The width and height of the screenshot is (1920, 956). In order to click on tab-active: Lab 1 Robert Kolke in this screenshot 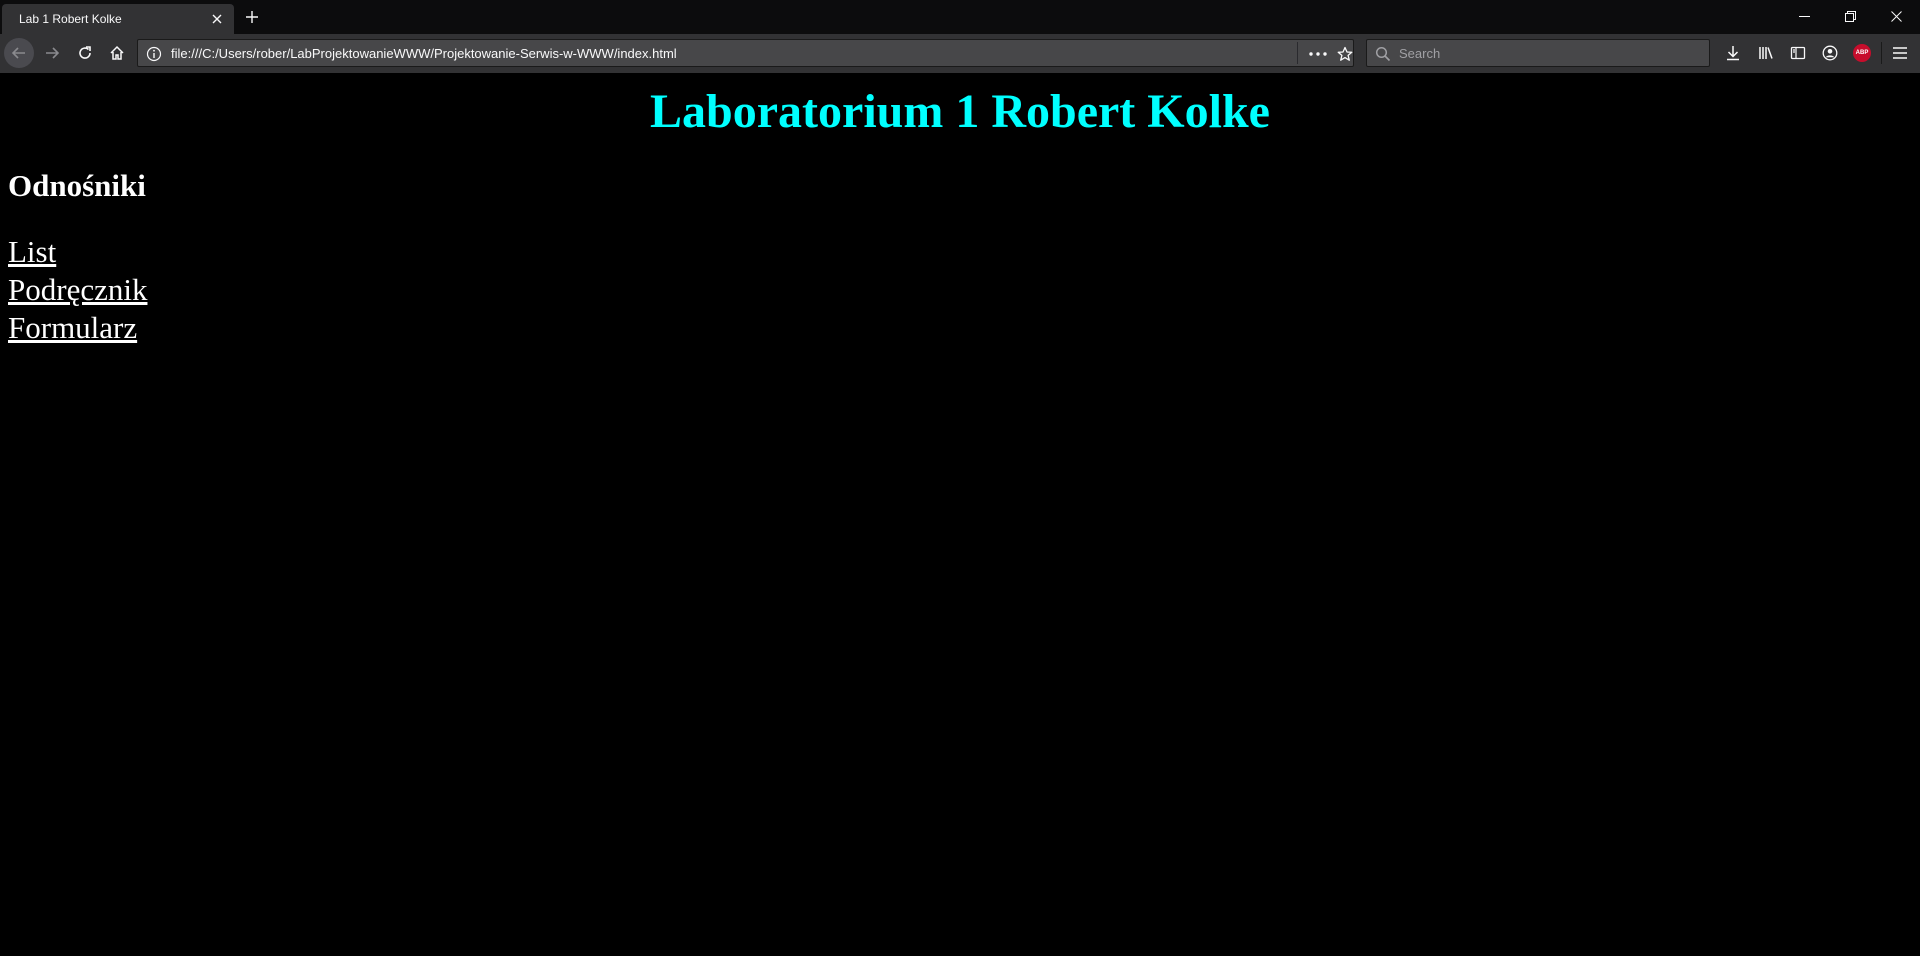, I will do `click(118, 19)`.